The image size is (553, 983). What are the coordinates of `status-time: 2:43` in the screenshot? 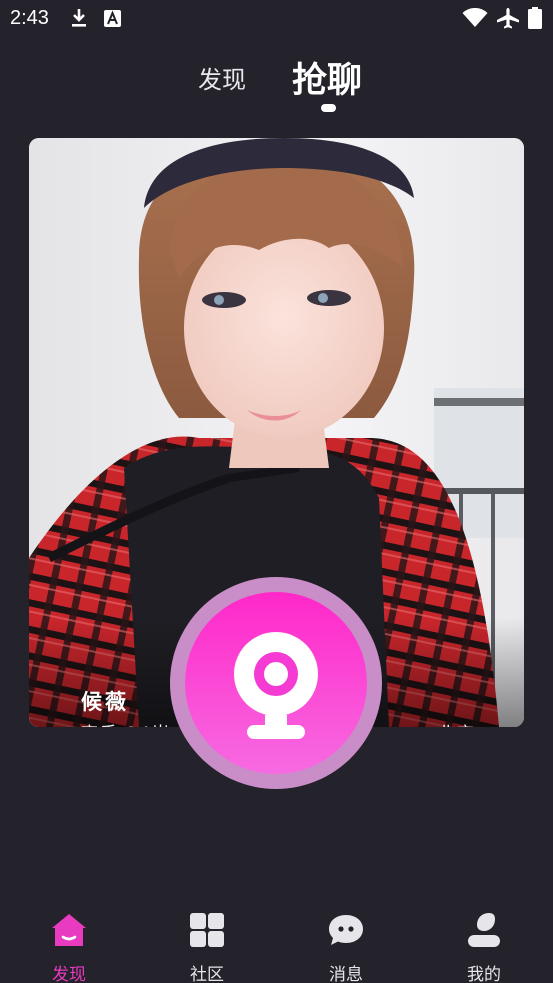 It's located at (29, 18).